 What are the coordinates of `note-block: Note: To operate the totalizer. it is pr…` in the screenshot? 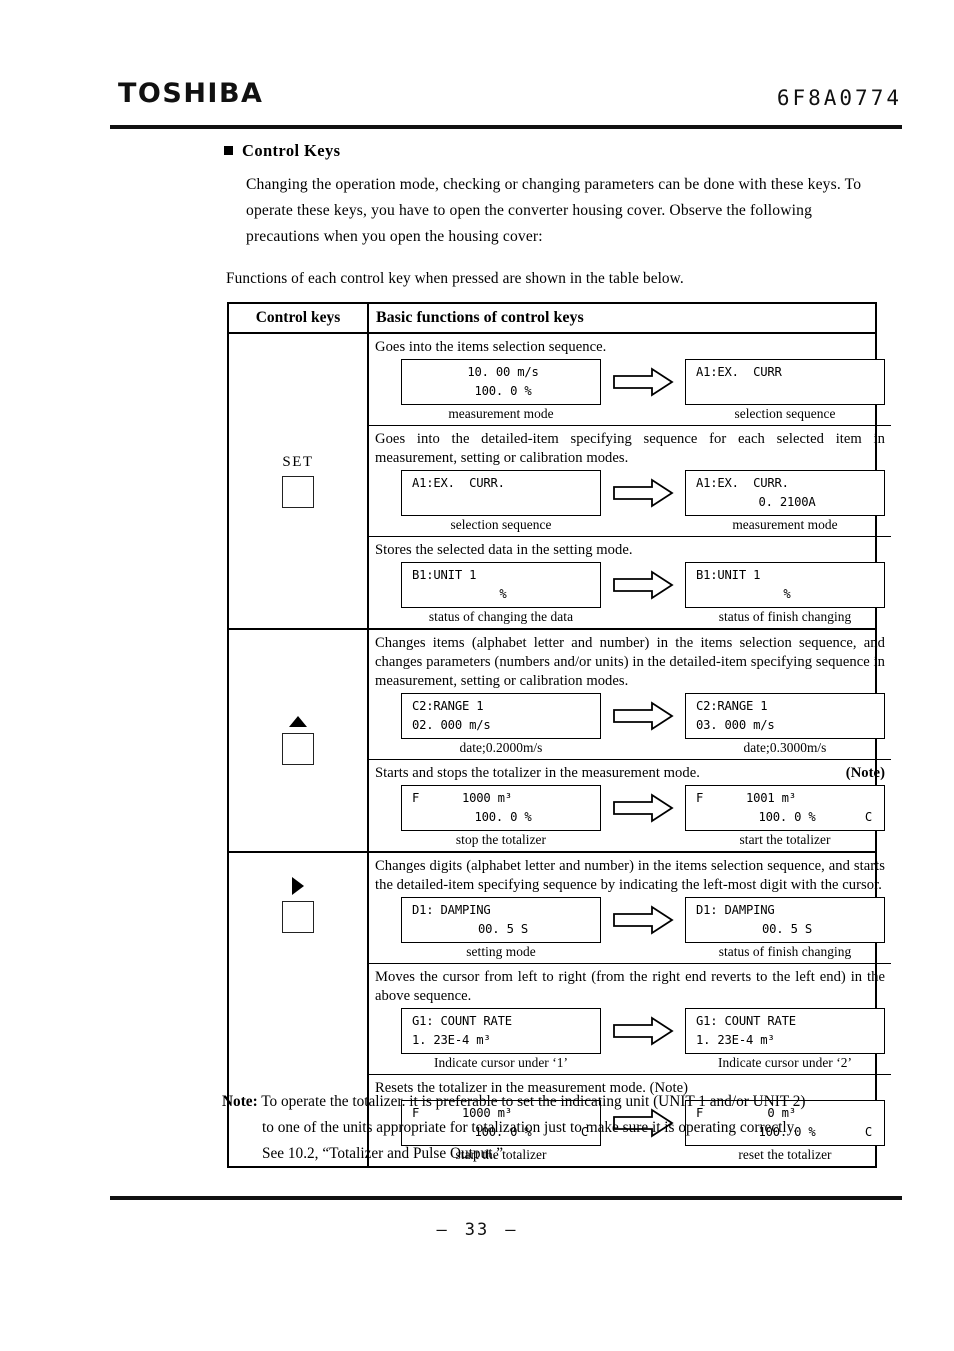 It's located at (558, 1128).